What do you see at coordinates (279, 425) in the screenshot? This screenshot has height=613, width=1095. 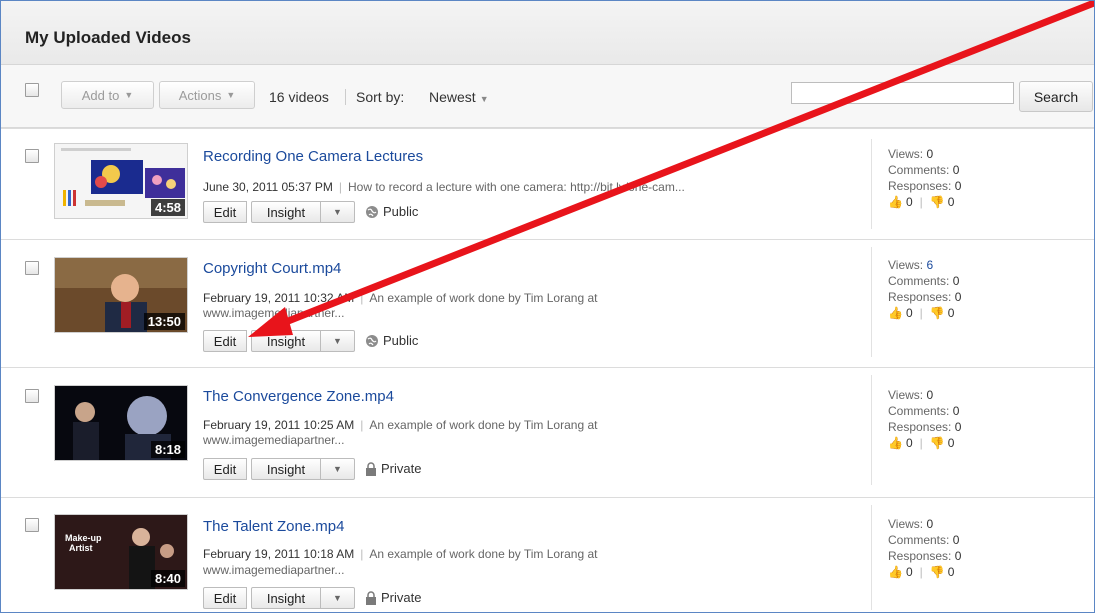 I see `video-date: February 19, 2011 10:25 AM` at bounding box center [279, 425].